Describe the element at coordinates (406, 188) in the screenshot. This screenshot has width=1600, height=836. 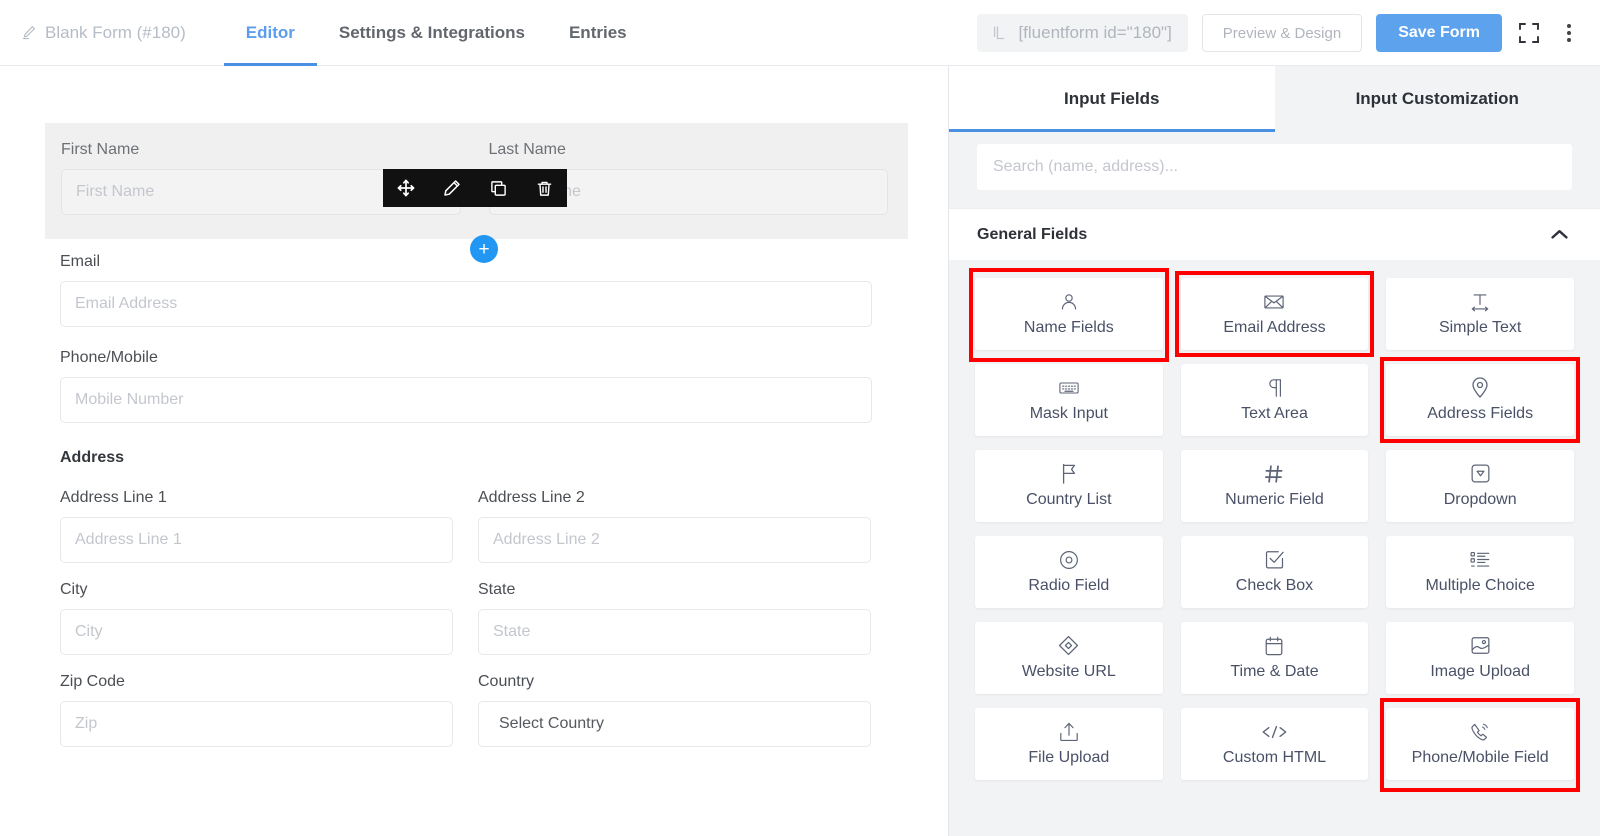
I see `move-arrows-icon` at that location.